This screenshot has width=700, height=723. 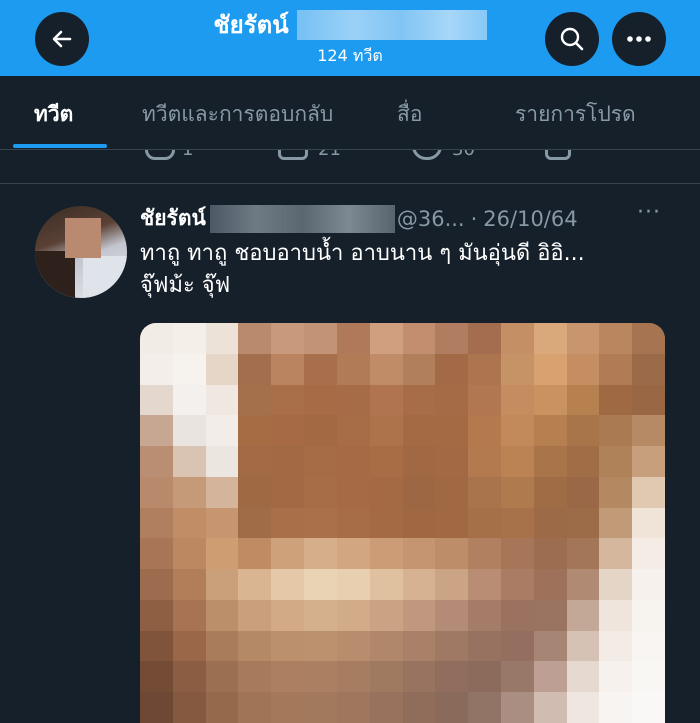 What do you see at coordinates (81, 252) in the screenshot?
I see `avatar` at bounding box center [81, 252].